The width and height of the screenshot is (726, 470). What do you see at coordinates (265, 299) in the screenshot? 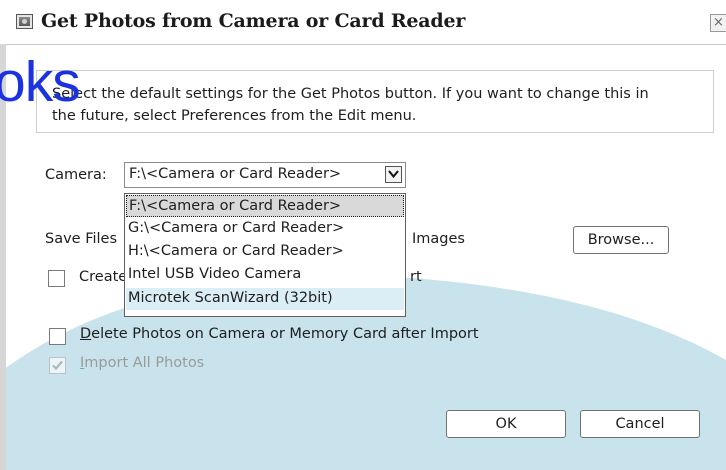
I see `dropdown-option: Microtek ScanWizard (32bit)` at bounding box center [265, 299].